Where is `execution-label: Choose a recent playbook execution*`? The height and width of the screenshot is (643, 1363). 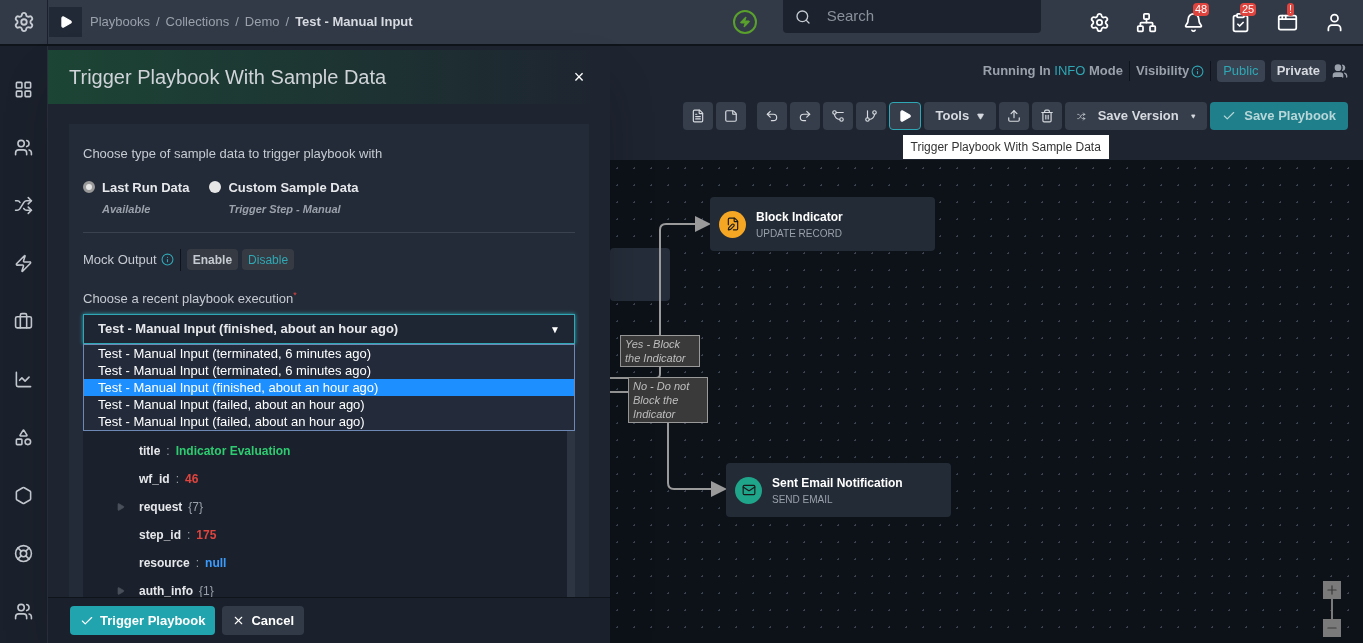 execution-label: Choose a recent playbook execution* is located at coordinates (190, 298).